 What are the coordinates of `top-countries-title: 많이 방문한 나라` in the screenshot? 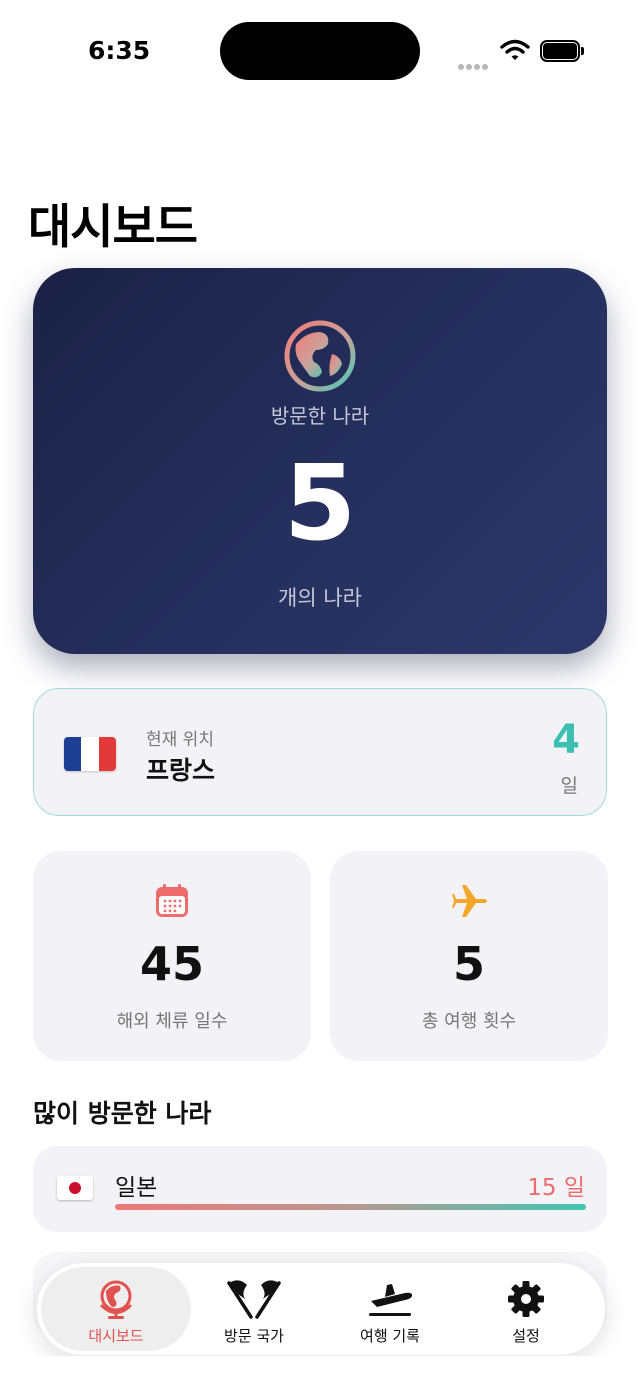 It's located at (122, 1113).